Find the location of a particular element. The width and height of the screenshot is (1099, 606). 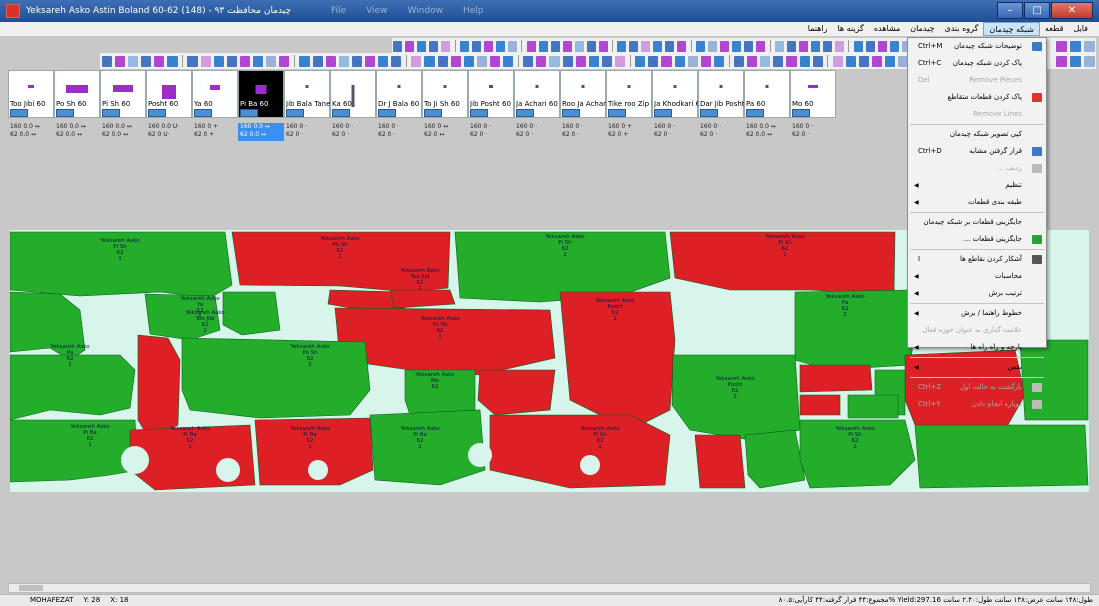

layout-menu-item: جایگزینی قطعات بر شبکه چیدمان is located at coordinates (977, 222).